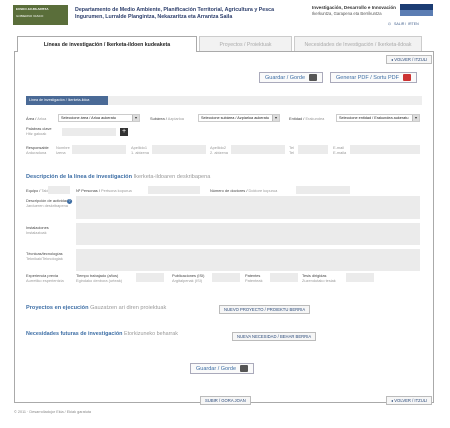 The width and height of the screenshot is (450, 428). I want to click on euskadi-banner, so click(416, 10).